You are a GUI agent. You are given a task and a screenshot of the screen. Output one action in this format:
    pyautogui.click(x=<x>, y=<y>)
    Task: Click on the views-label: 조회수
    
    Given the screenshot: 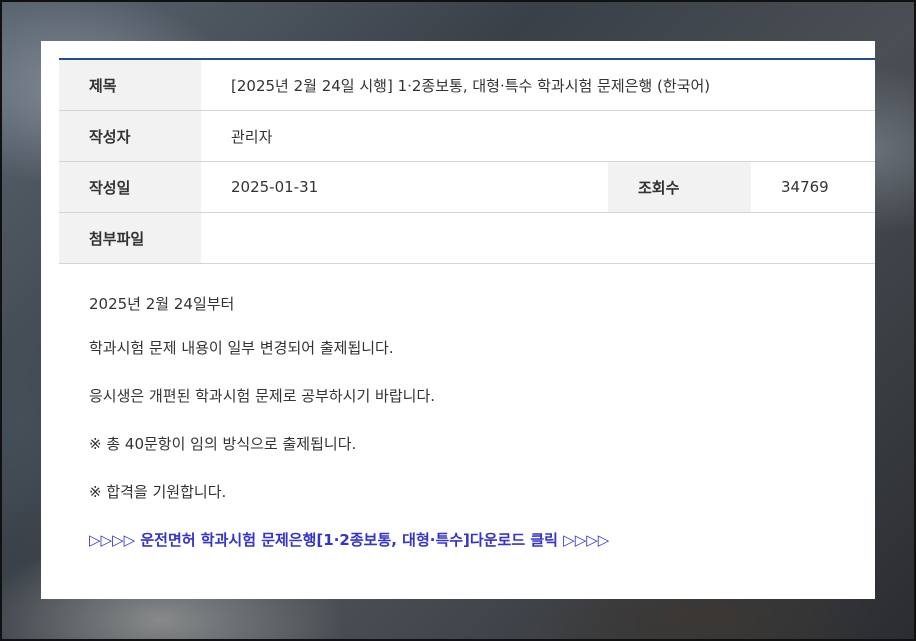 What is the action you would take?
    pyautogui.click(x=679, y=187)
    